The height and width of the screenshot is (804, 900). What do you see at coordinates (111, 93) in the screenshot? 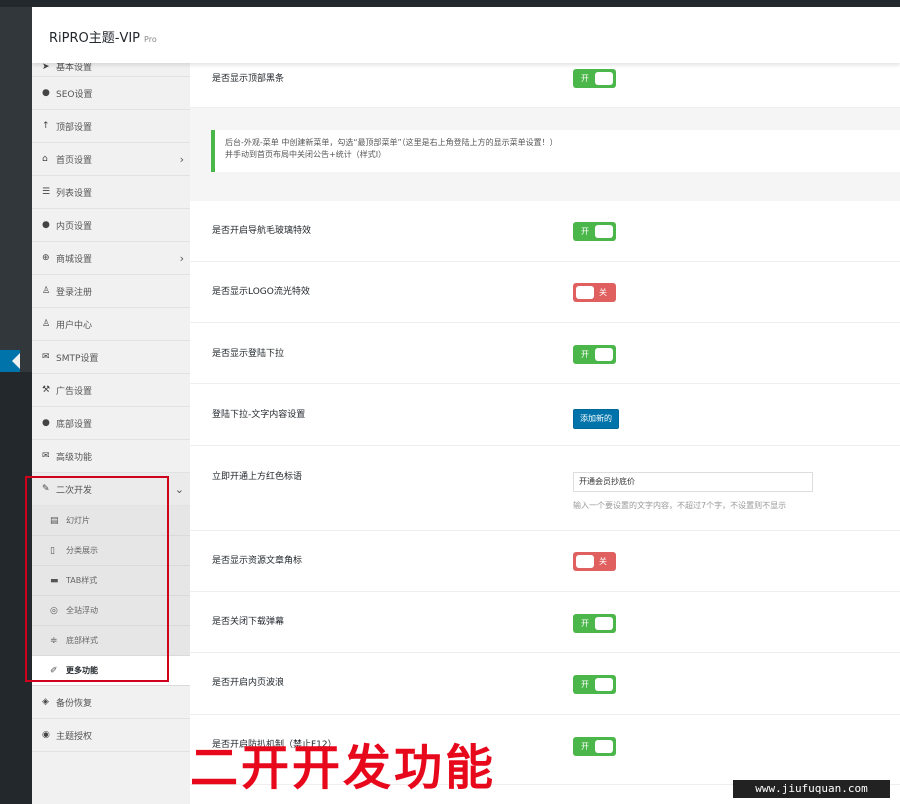
I see `sidebar-item-seo: ● SEO设置` at bounding box center [111, 93].